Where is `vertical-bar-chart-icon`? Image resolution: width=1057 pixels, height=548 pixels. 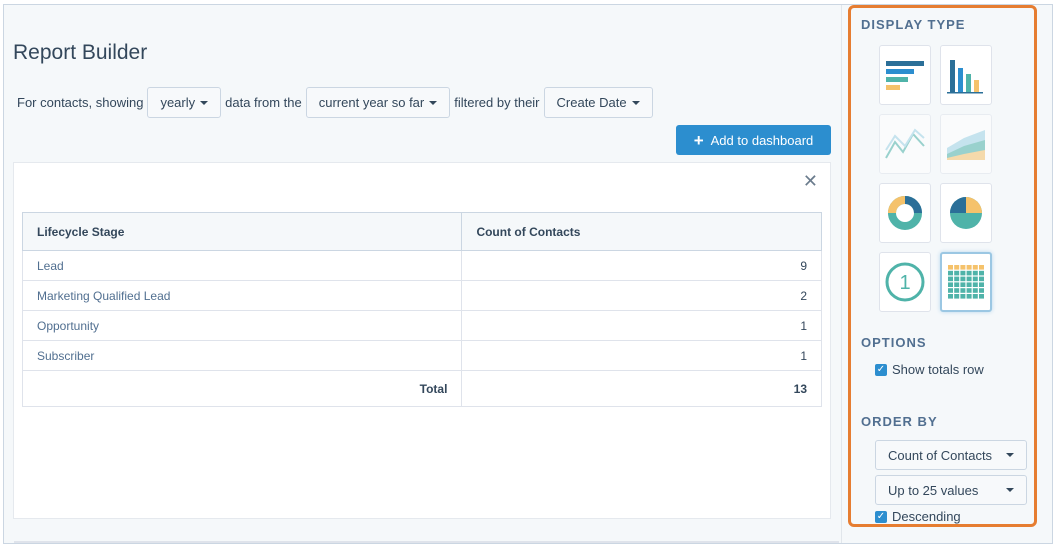 vertical-bar-chart-icon is located at coordinates (965, 77).